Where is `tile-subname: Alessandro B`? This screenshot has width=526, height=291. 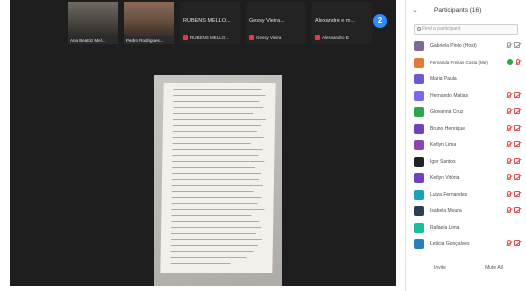 tile-subname: Alessandro B is located at coordinates (332, 37).